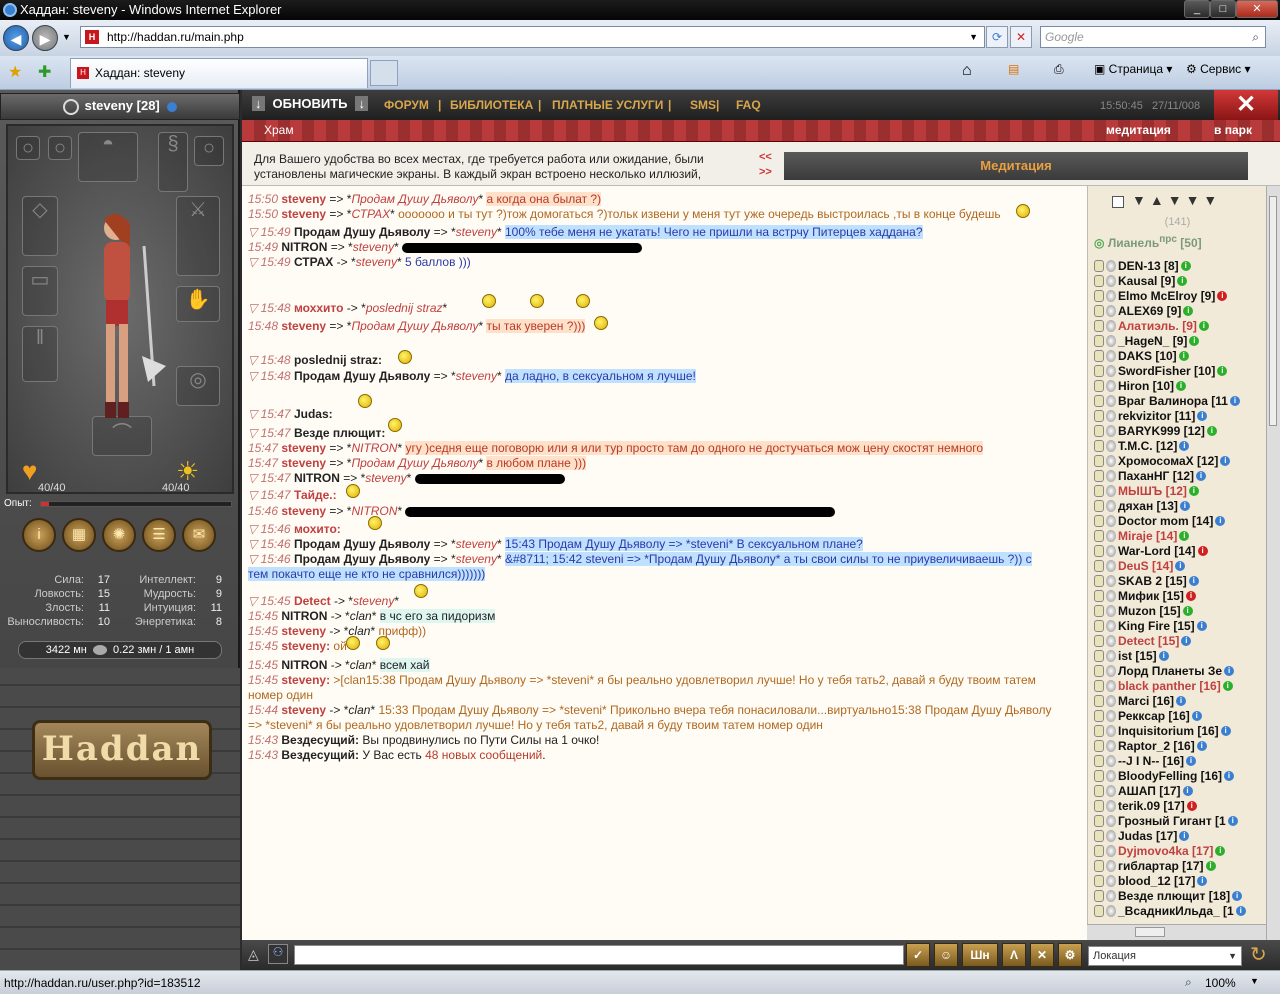 This screenshot has height=994, width=1280. What do you see at coordinates (1273, 563) in the screenshot?
I see `userlist-scrollbar` at bounding box center [1273, 563].